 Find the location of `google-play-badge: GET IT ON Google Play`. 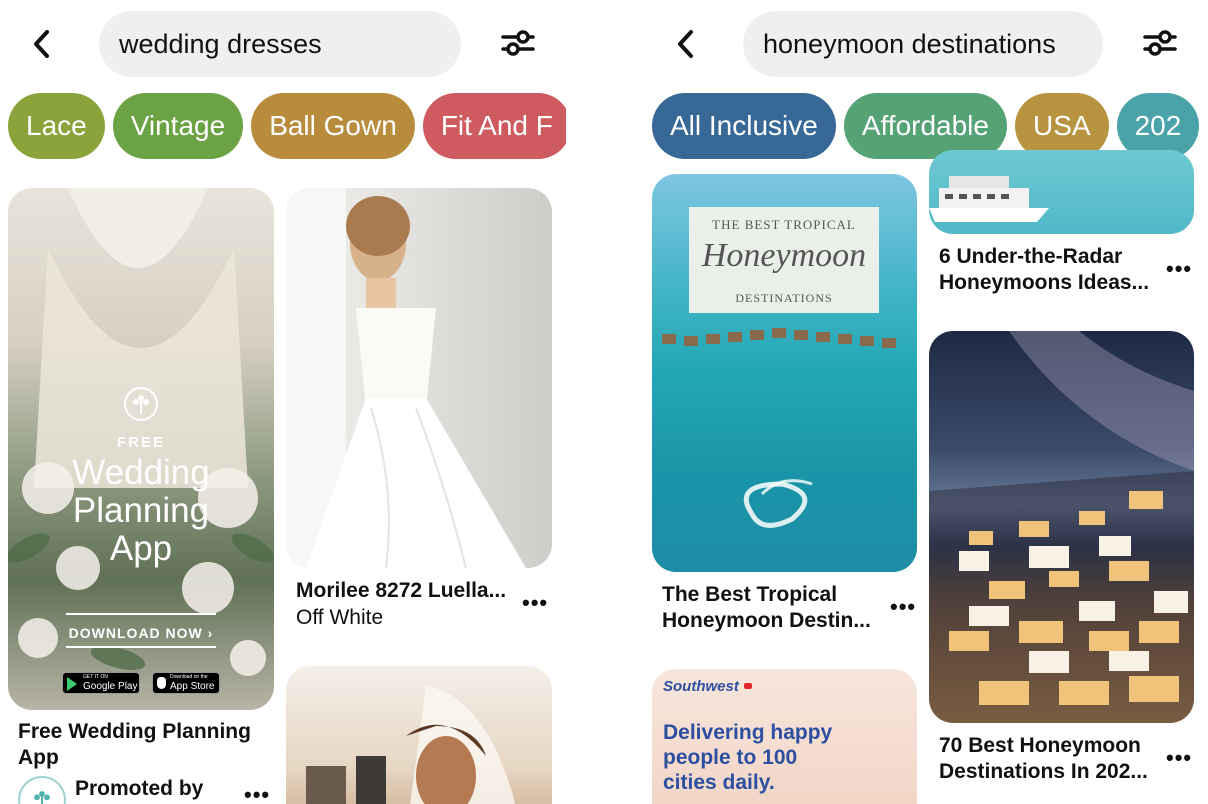

google-play-badge: GET IT ON Google Play is located at coordinates (101, 683).